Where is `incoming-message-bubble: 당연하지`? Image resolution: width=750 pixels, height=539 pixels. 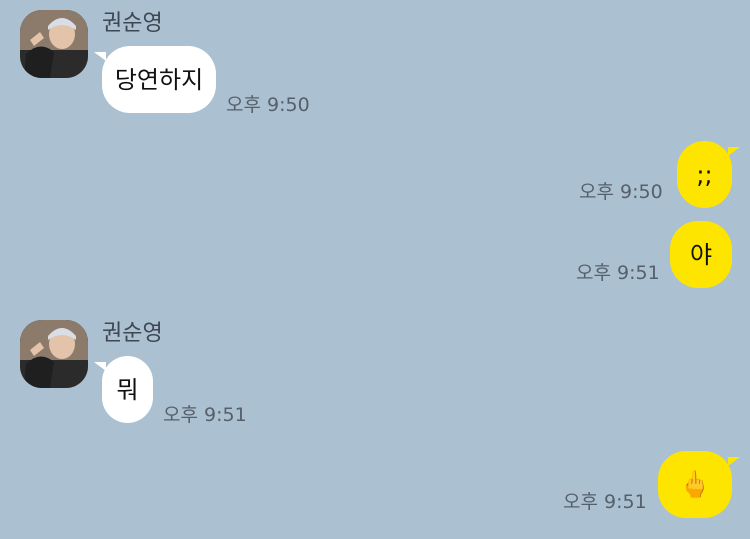
incoming-message-bubble: 당연하지 is located at coordinates (155, 79).